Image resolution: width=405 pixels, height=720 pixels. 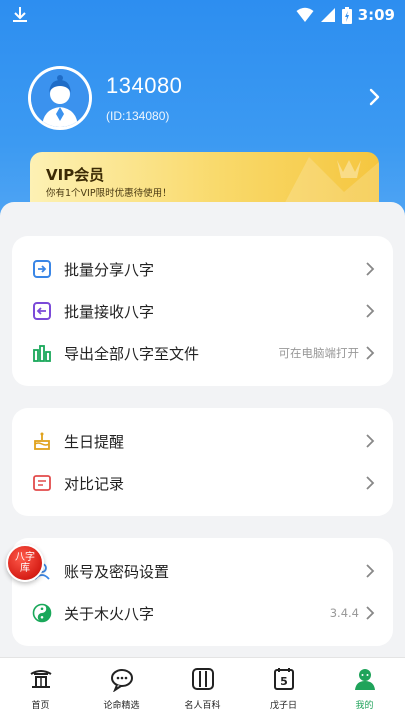 What do you see at coordinates (202, 483) in the screenshot?
I see `compare-record-row: 对比记录` at bounding box center [202, 483].